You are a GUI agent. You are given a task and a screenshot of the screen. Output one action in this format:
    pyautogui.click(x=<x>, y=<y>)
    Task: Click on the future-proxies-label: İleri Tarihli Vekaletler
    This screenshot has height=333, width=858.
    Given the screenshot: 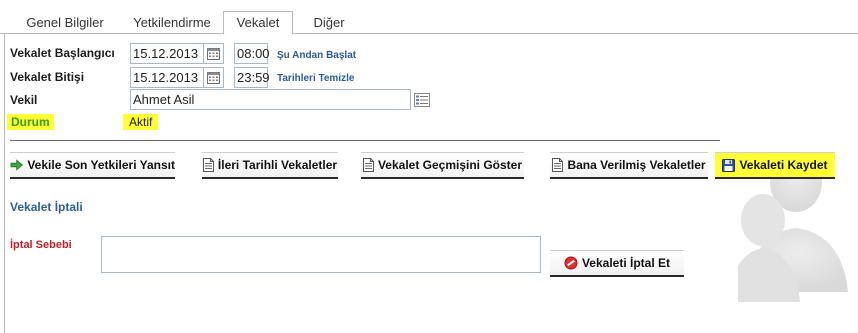 What is the action you would take?
    pyautogui.click(x=277, y=165)
    